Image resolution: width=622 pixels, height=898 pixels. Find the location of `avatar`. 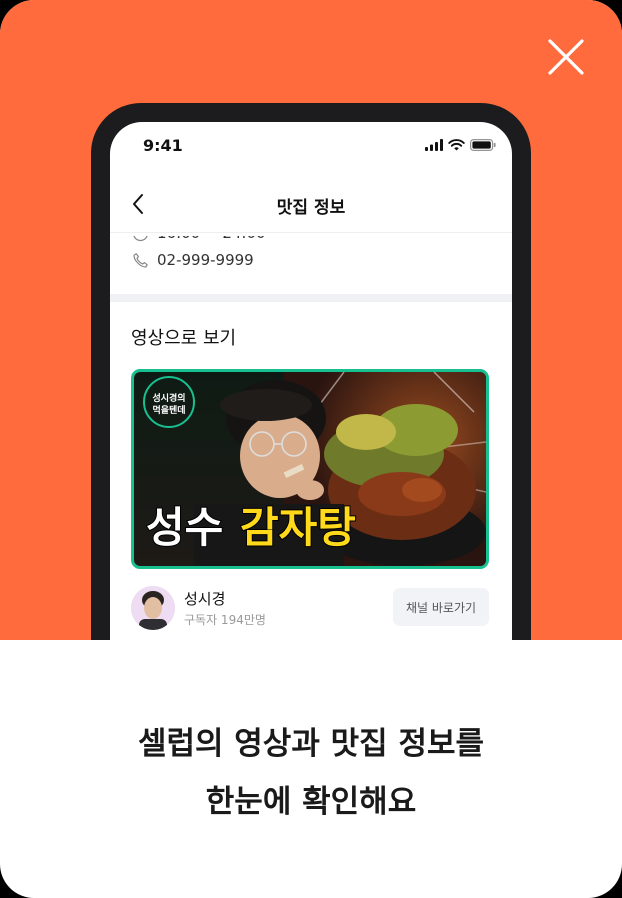

avatar is located at coordinates (153, 608).